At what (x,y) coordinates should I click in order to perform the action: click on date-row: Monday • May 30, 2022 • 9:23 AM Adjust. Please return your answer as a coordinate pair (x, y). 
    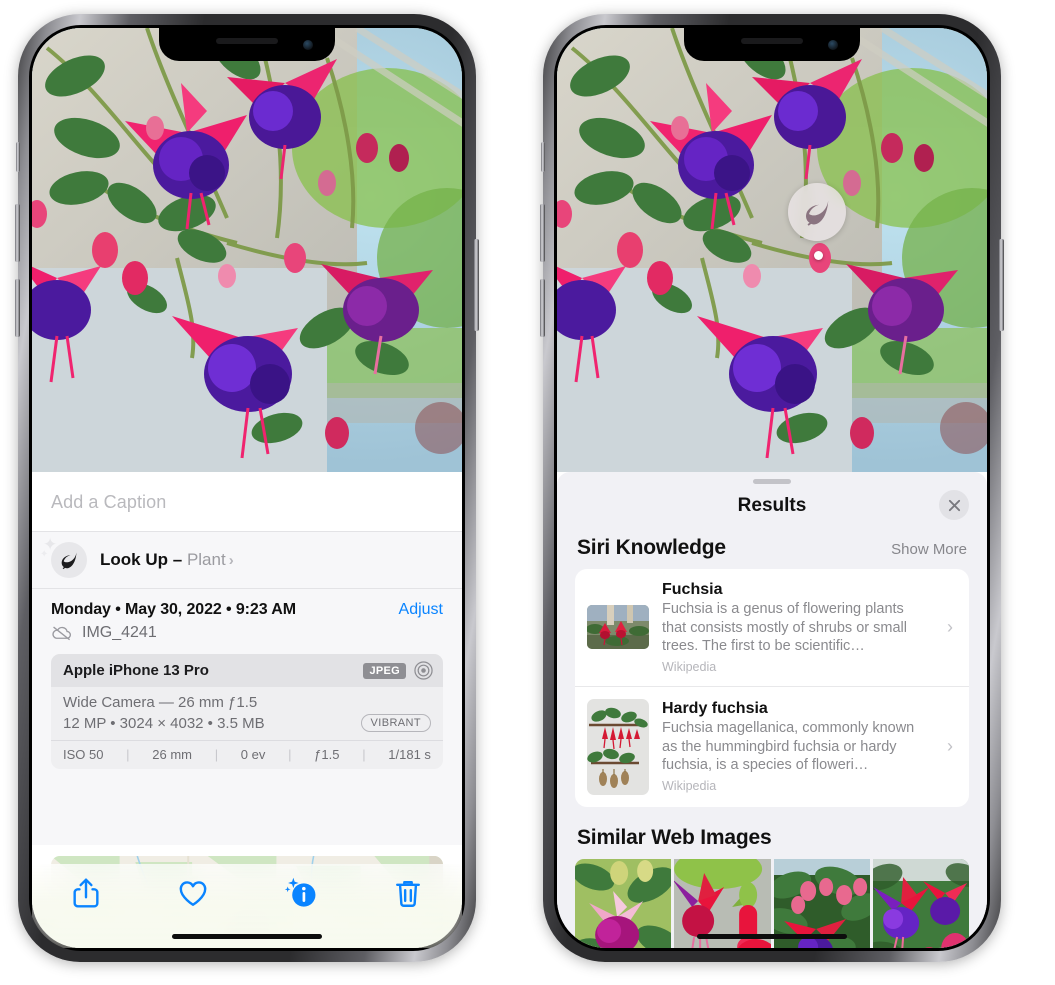
    Looking at the image, I should click on (247, 610).